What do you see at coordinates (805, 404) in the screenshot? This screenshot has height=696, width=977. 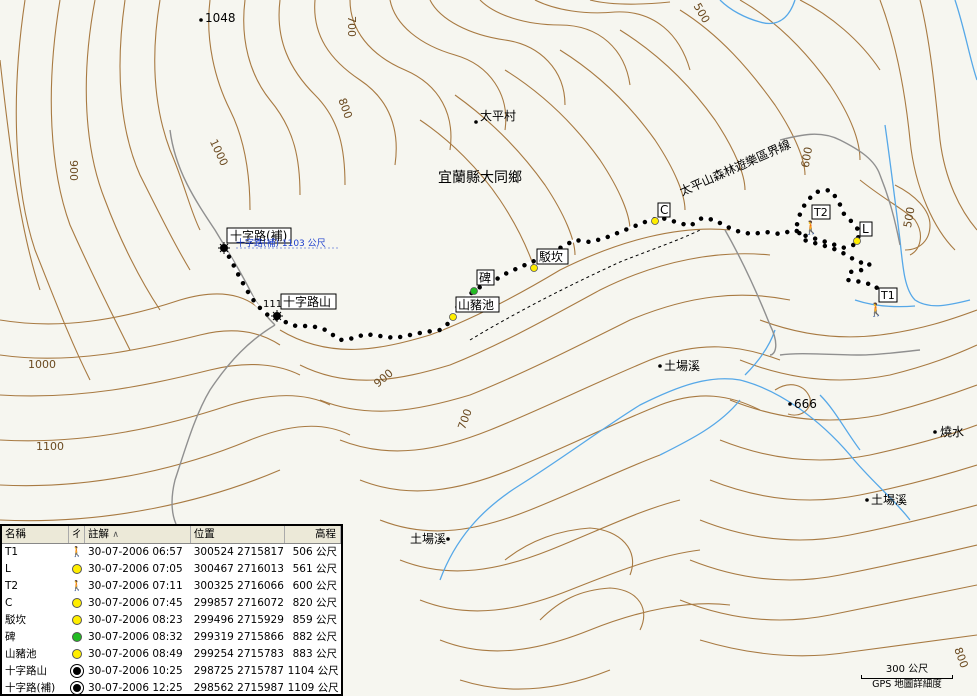 I see `spot-height-666: 666` at bounding box center [805, 404].